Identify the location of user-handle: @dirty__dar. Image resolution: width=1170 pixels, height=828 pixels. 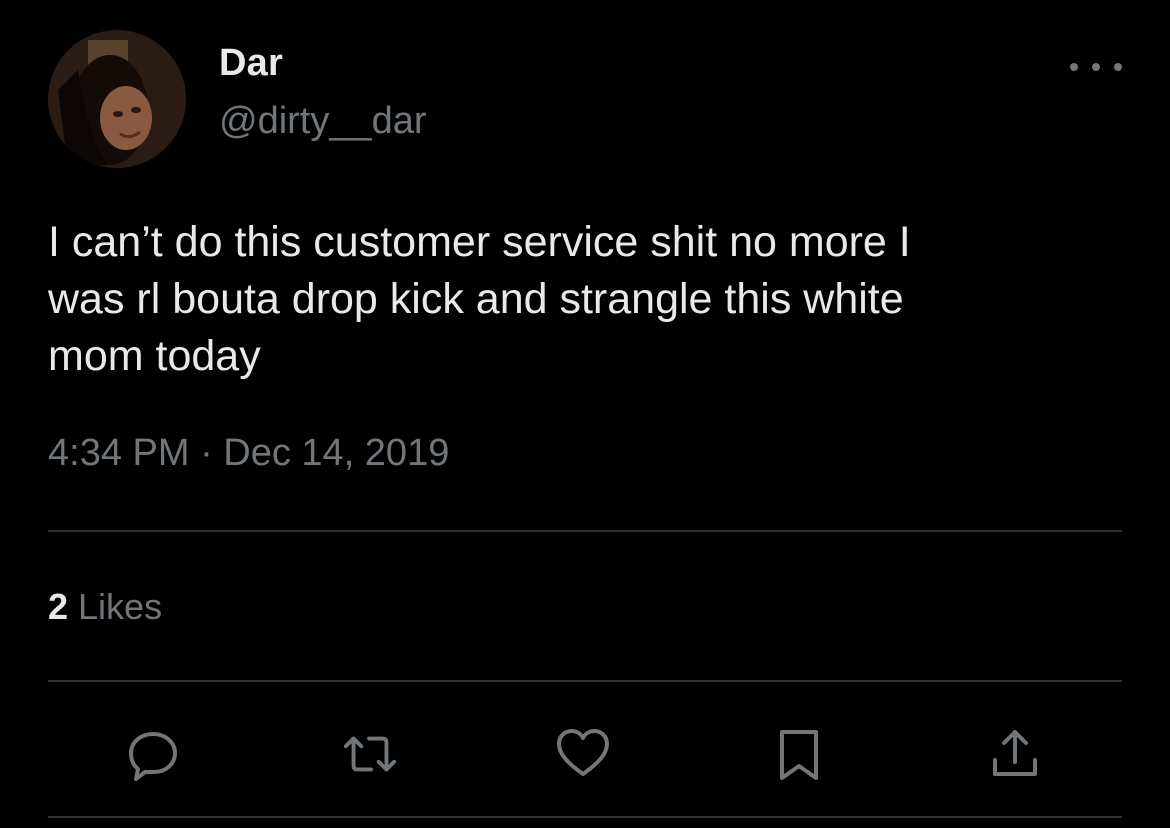
(323, 121).